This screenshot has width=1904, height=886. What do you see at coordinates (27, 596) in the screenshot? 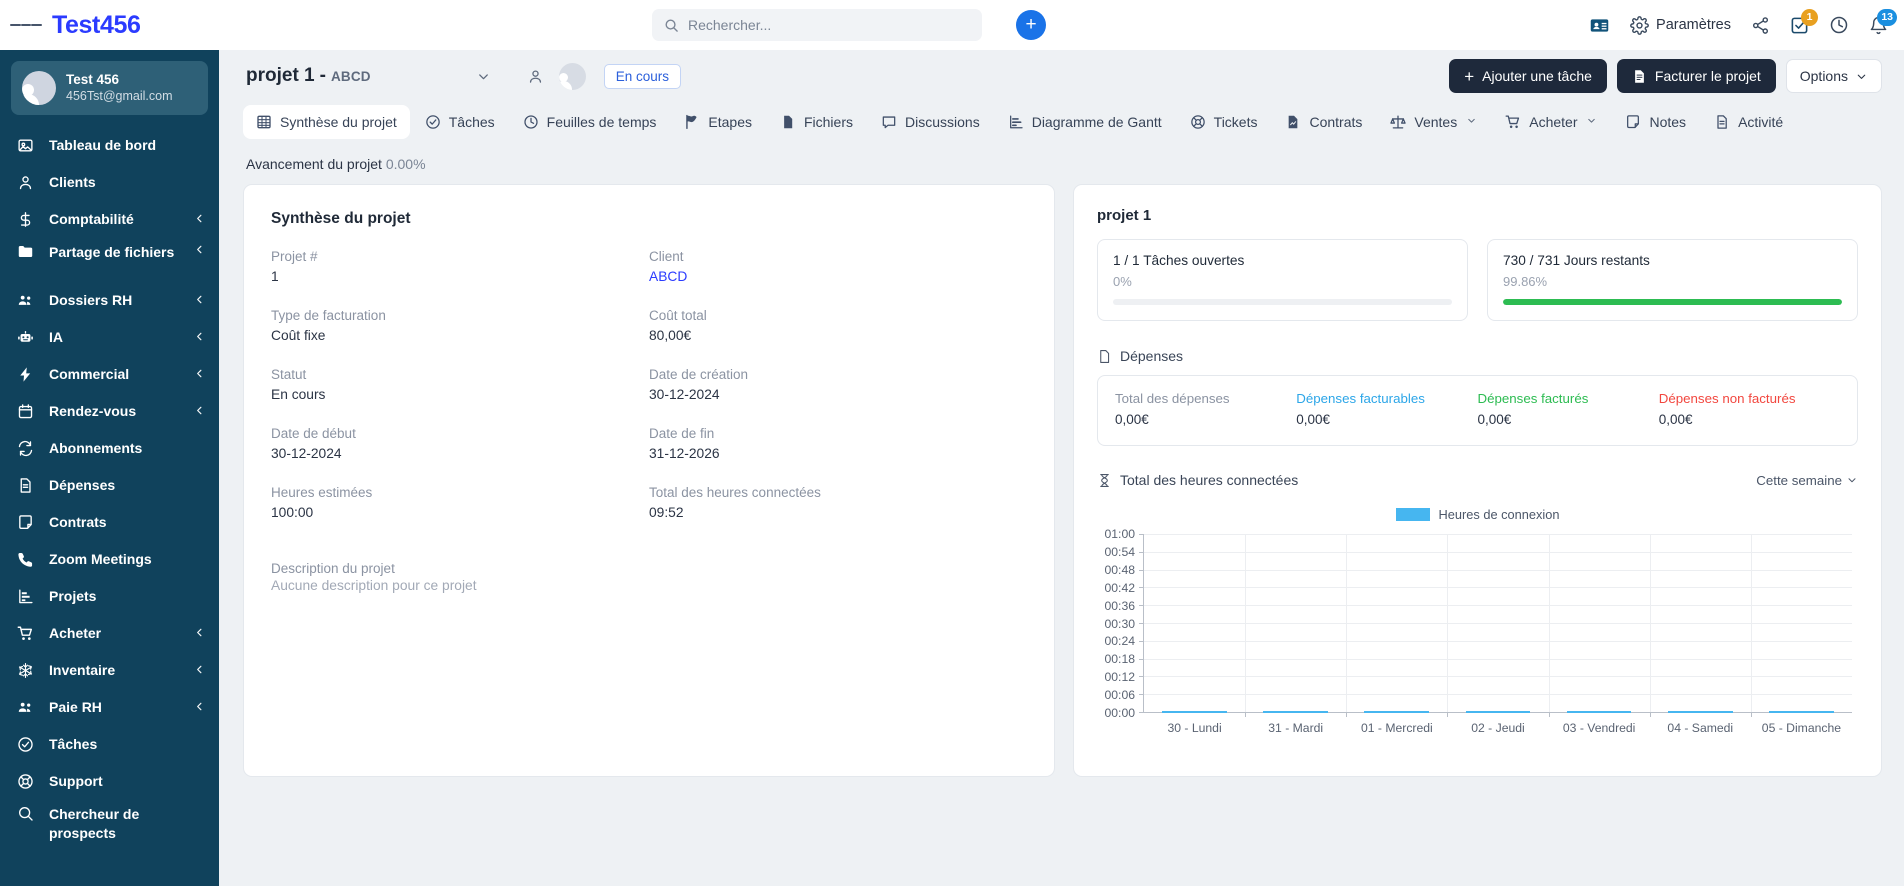
I see `chart-icon` at bounding box center [27, 596].